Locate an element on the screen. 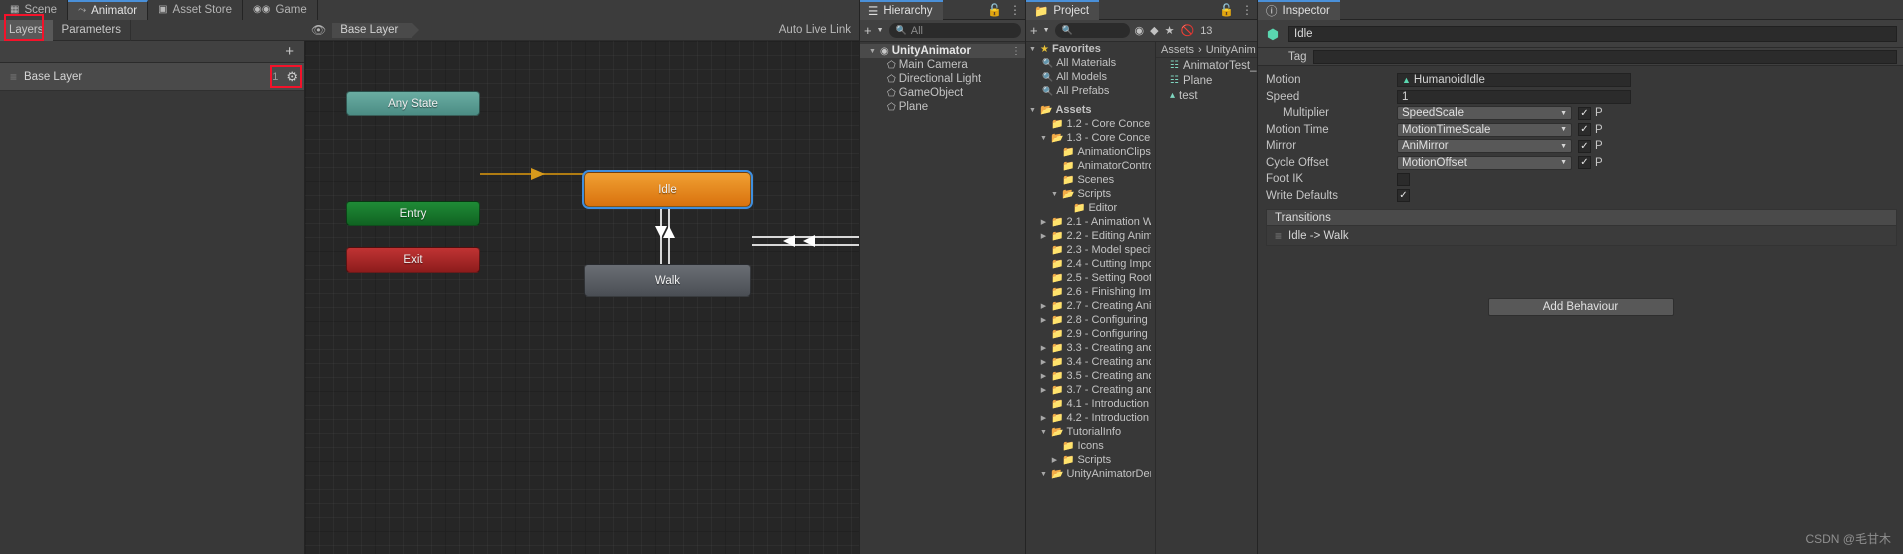  project-tree-row: ▶📁2.2 - Editing Animati is located at coordinates (1090, 236).